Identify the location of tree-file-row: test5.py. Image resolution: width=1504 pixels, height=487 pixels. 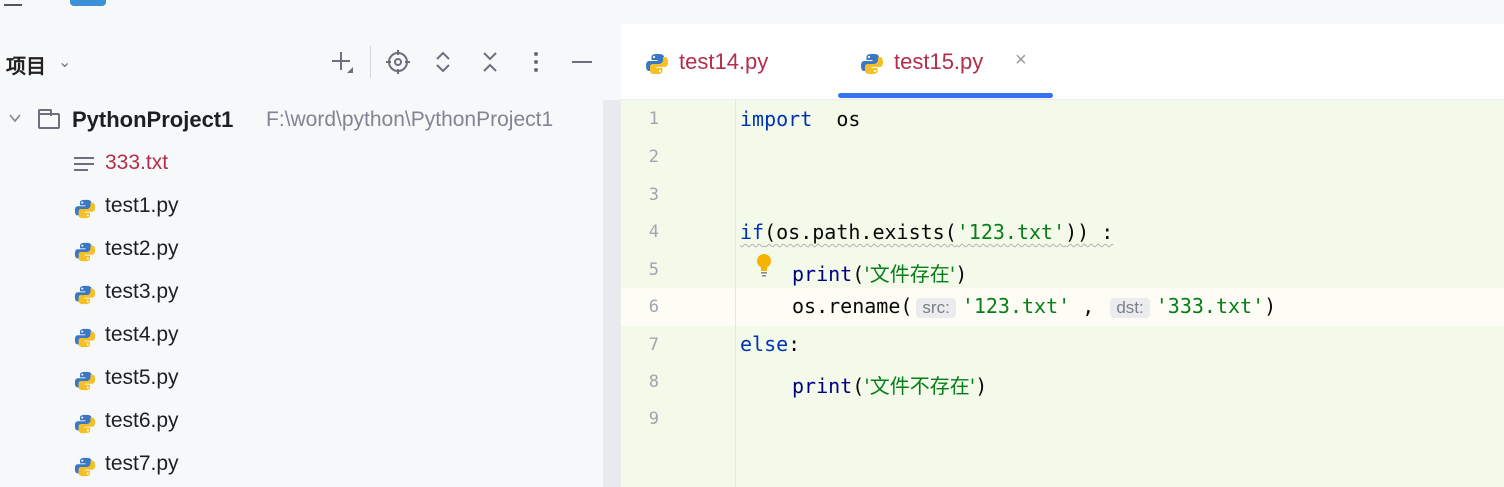
(301, 379).